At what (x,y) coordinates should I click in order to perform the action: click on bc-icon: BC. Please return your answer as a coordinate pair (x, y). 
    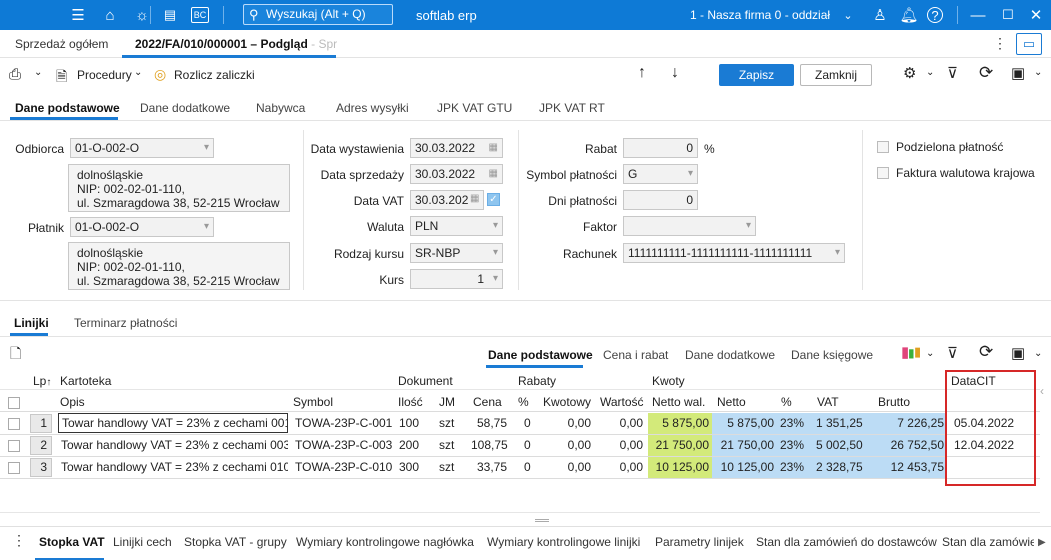
    Looking at the image, I should click on (200, 15).